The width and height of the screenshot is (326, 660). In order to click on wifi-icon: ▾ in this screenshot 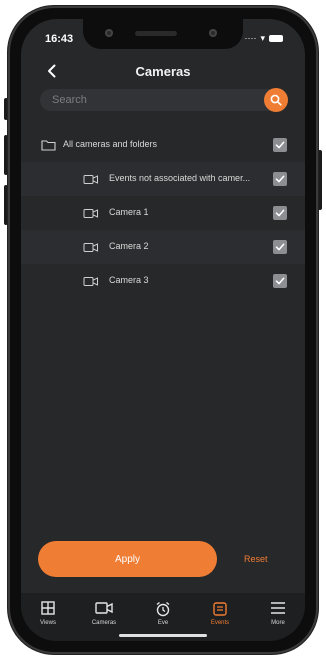, I will do `click(262, 38)`.